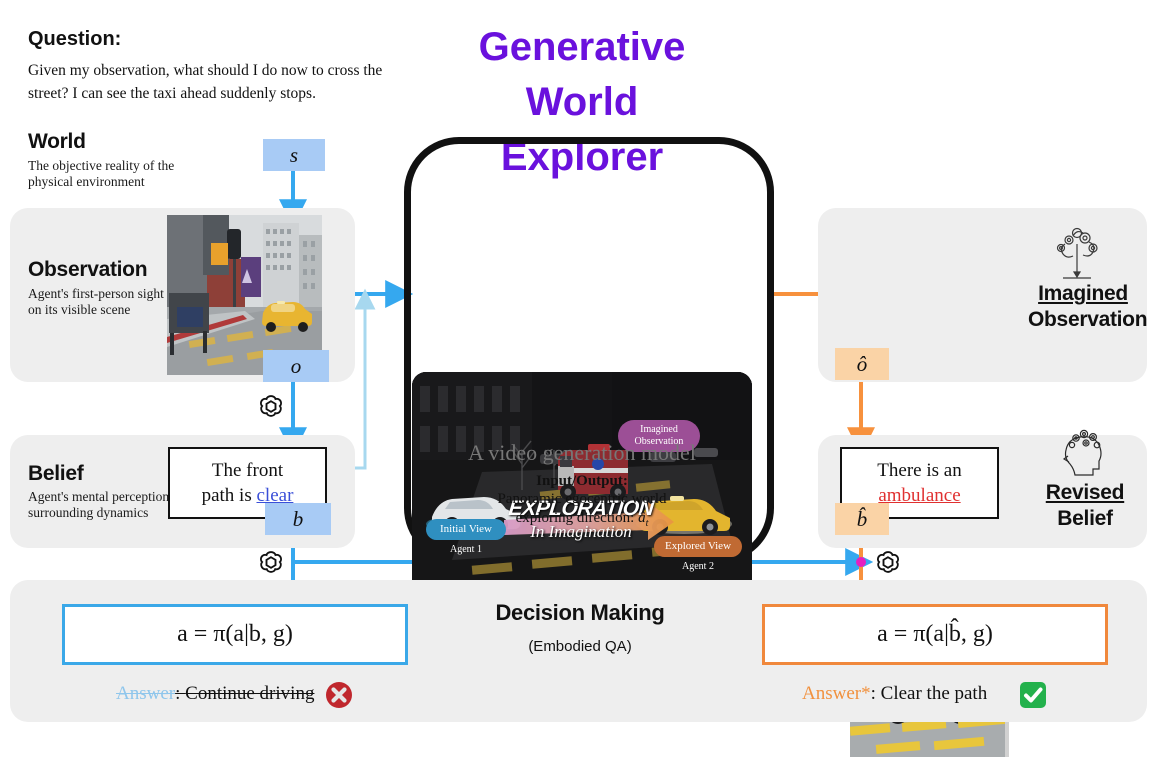 The image size is (1157, 757). What do you see at coordinates (642, 518) in the screenshot?
I see `io-action-symbol: â` at bounding box center [642, 518].